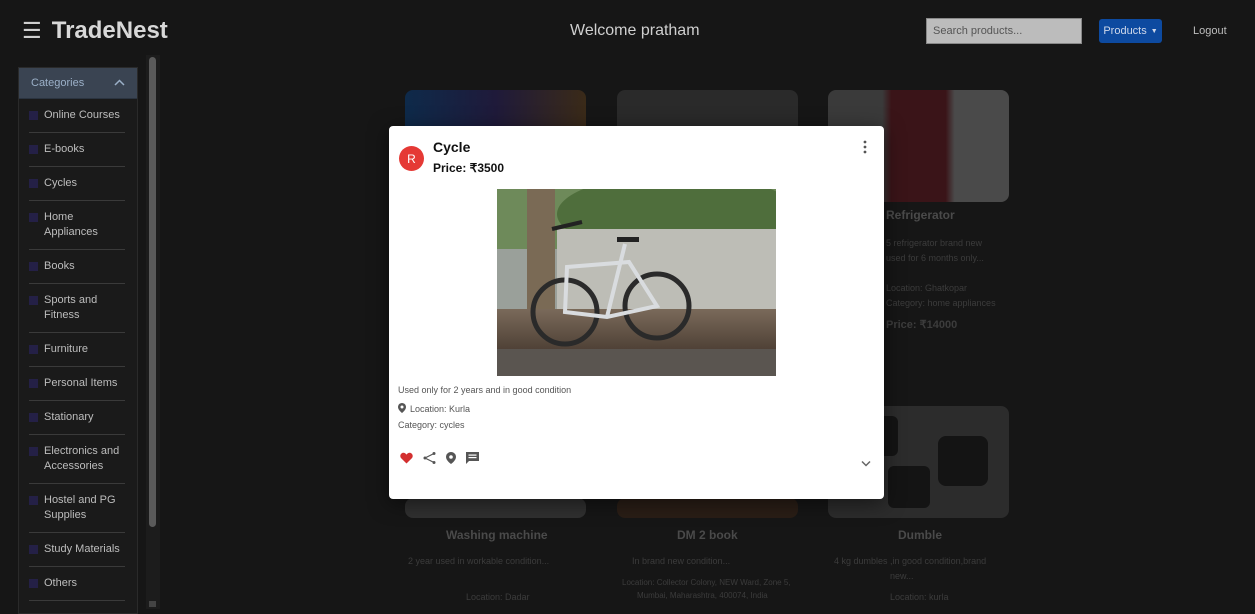 This screenshot has height=614, width=1255. Describe the element at coordinates (934, 243) in the screenshot. I see `product-description: 5 refrigerator brand new` at that location.